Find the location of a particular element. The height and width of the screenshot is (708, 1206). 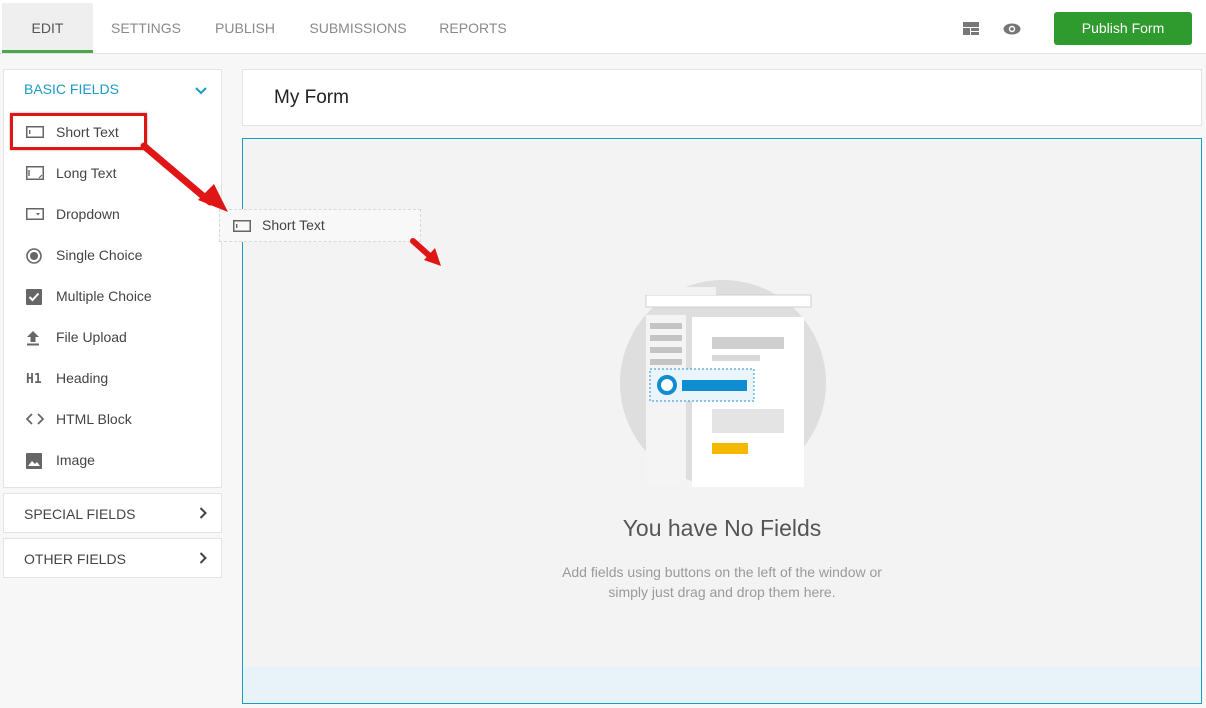

tab-edit: EDIT is located at coordinates (47, 28).